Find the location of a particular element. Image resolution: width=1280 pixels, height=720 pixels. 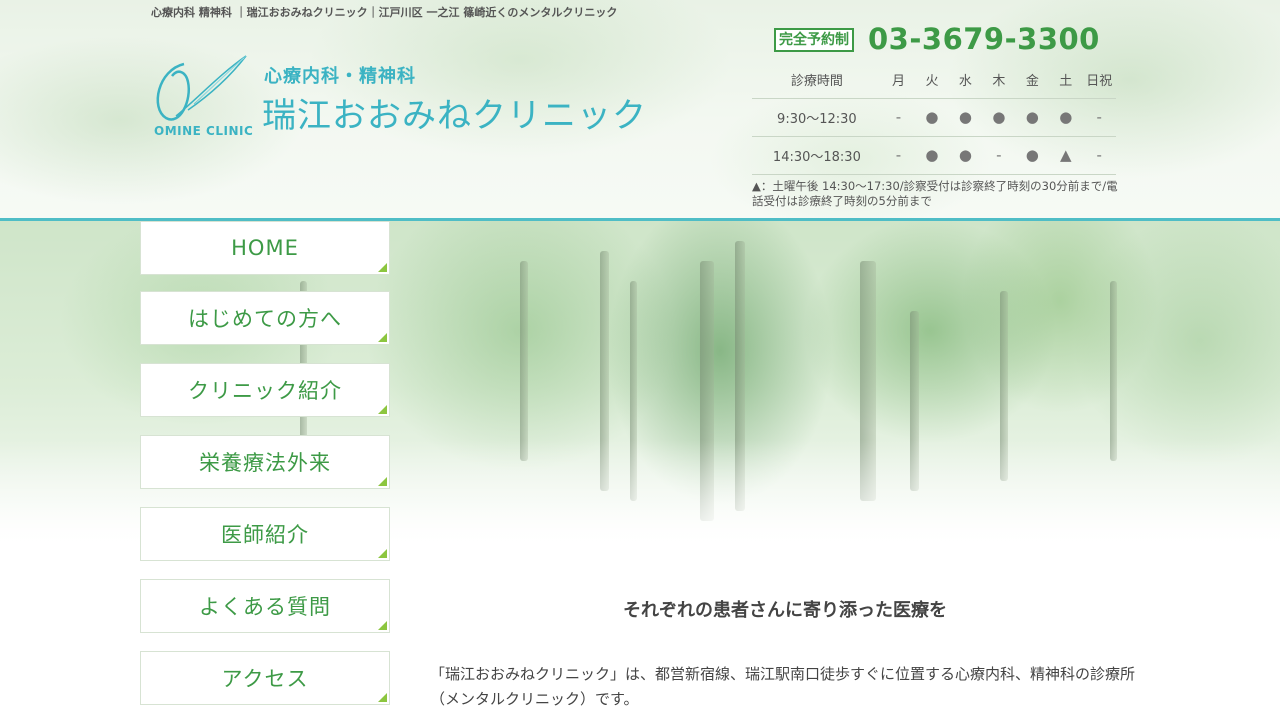

schedule-header-cell: 火 is located at coordinates (932, 80).